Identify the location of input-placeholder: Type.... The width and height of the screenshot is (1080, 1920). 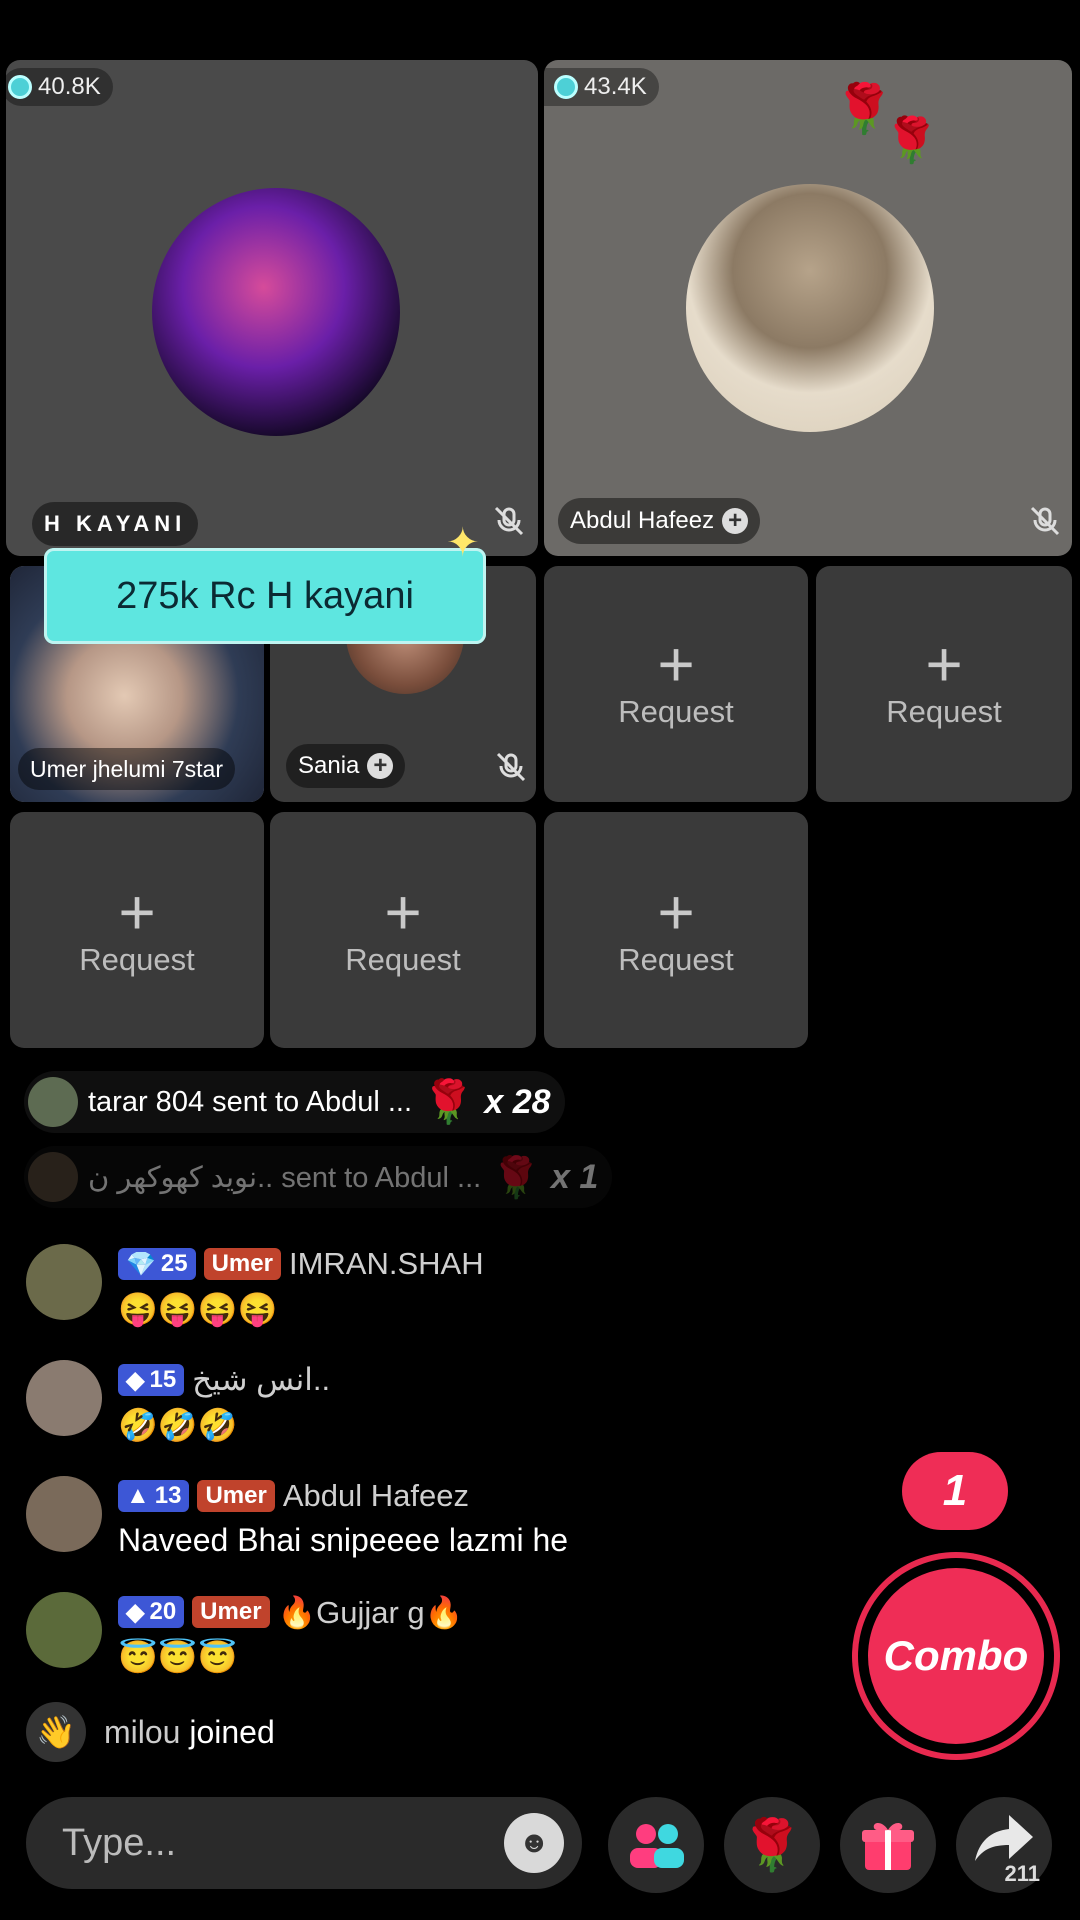
(119, 1842).